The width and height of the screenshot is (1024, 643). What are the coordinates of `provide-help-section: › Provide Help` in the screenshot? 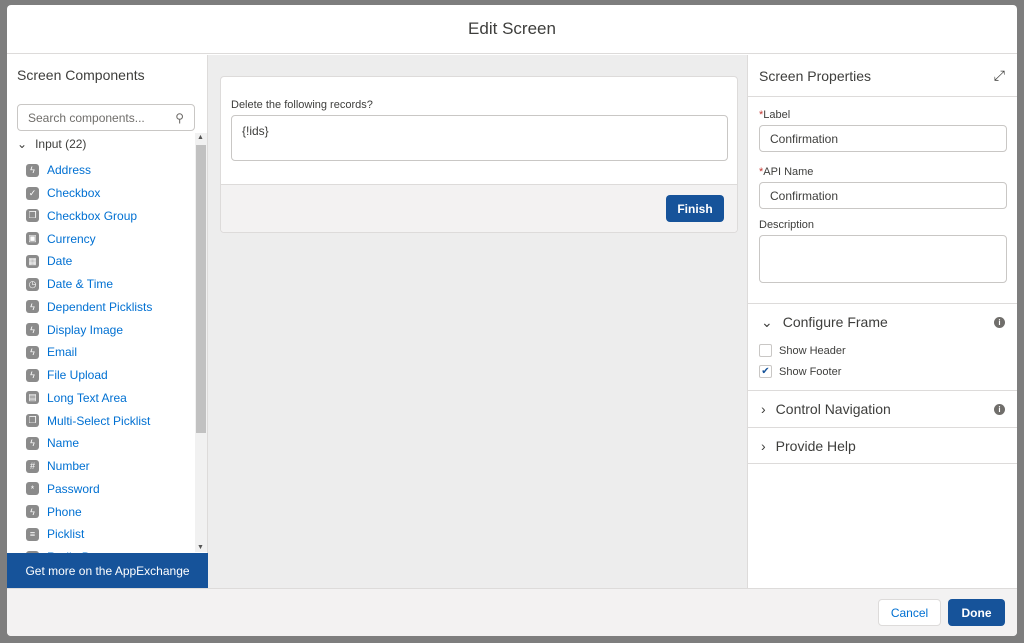 It's located at (882, 445).